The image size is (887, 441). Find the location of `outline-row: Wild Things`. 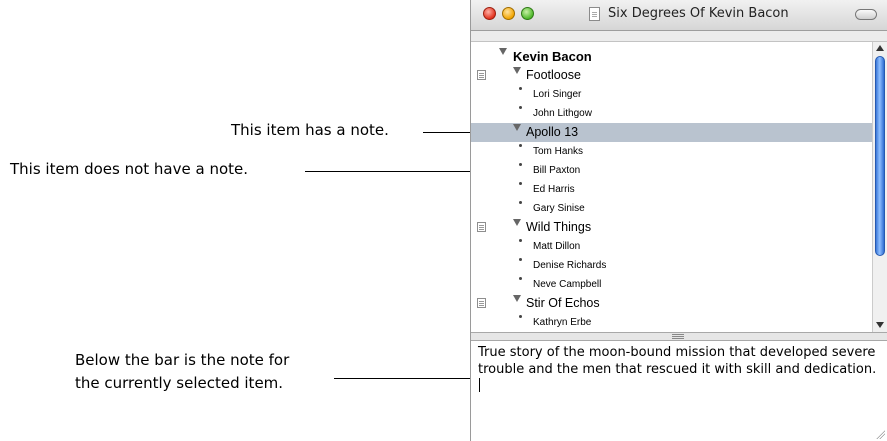

outline-row: Wild Things is located at coordinates (671, 227).